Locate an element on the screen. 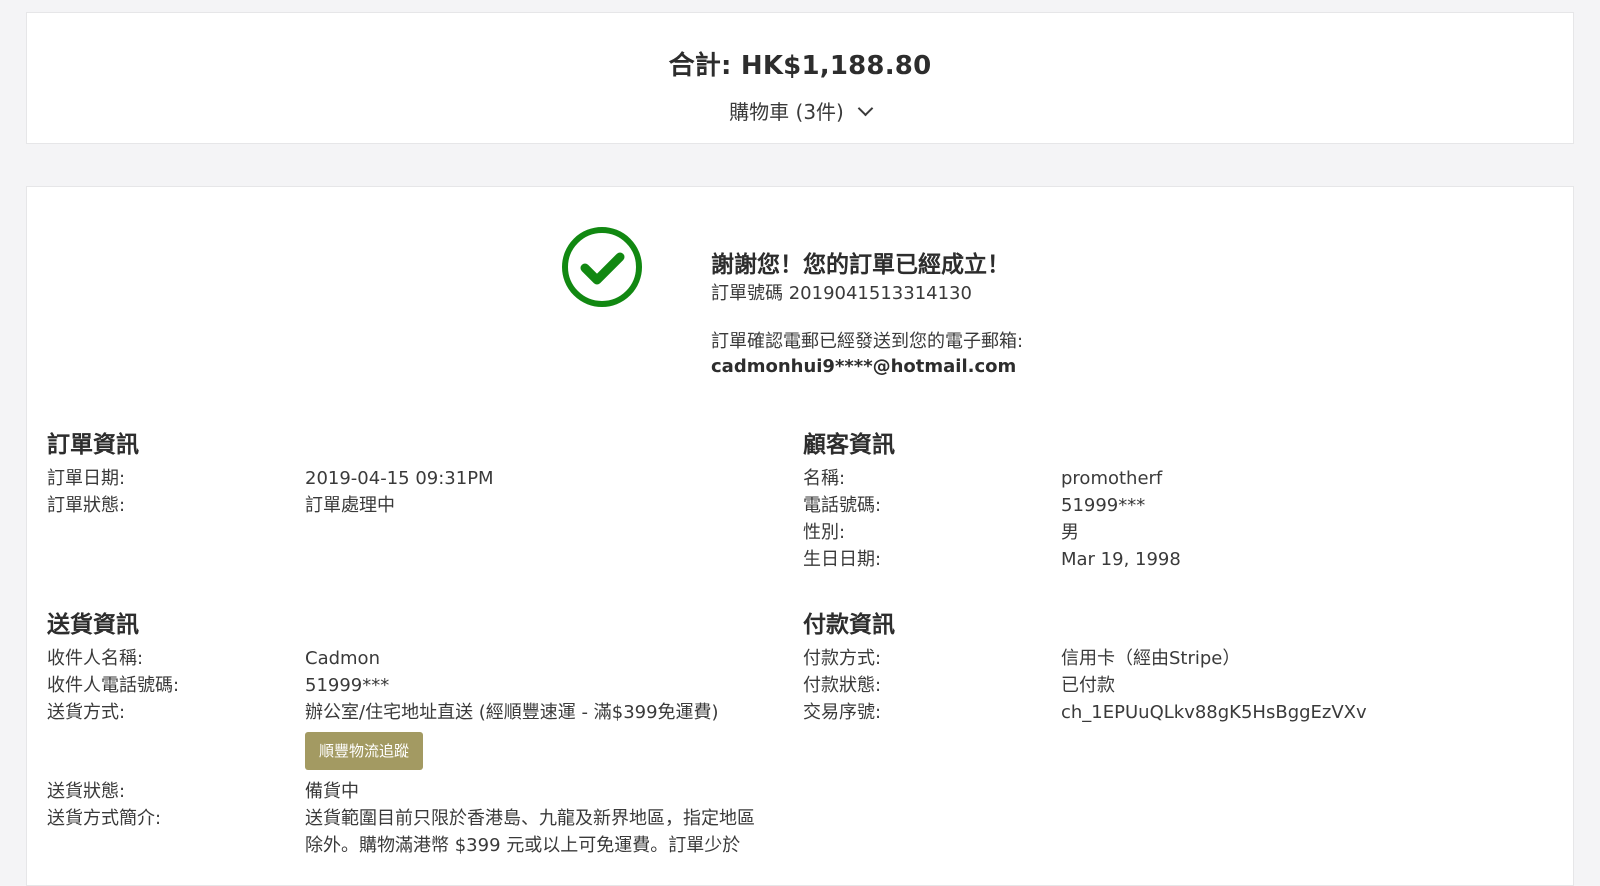 The width and height of the screenshot is (1600, 886). recipient-name-value: Cadmon is located at coordinates (342, 658).